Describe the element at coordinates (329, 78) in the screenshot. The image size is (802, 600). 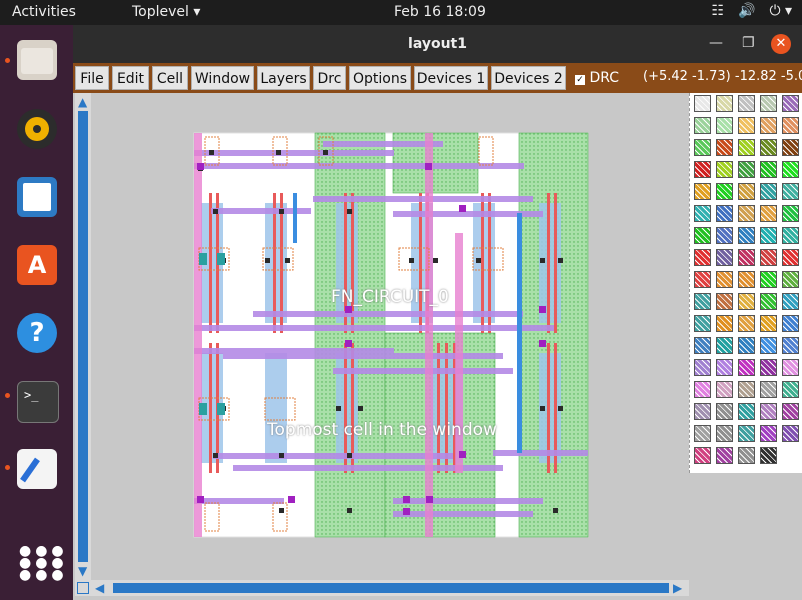
I see `menu-drc: Drc` at that location.